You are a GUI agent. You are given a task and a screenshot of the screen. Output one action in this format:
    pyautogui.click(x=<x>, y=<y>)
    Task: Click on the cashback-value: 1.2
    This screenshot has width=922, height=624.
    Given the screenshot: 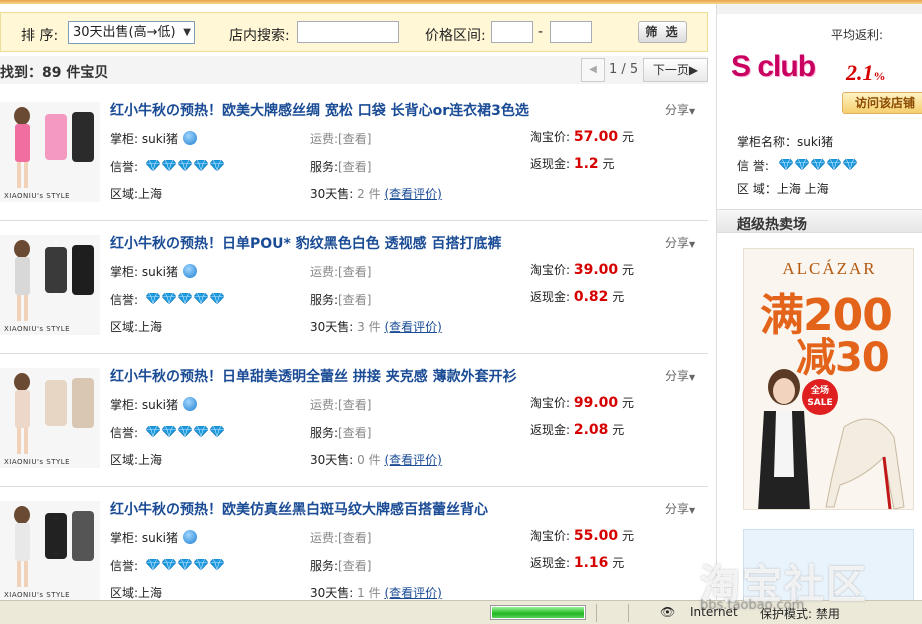 What is the action you would take?
    pyautogui.click(x=586, y=164)
    